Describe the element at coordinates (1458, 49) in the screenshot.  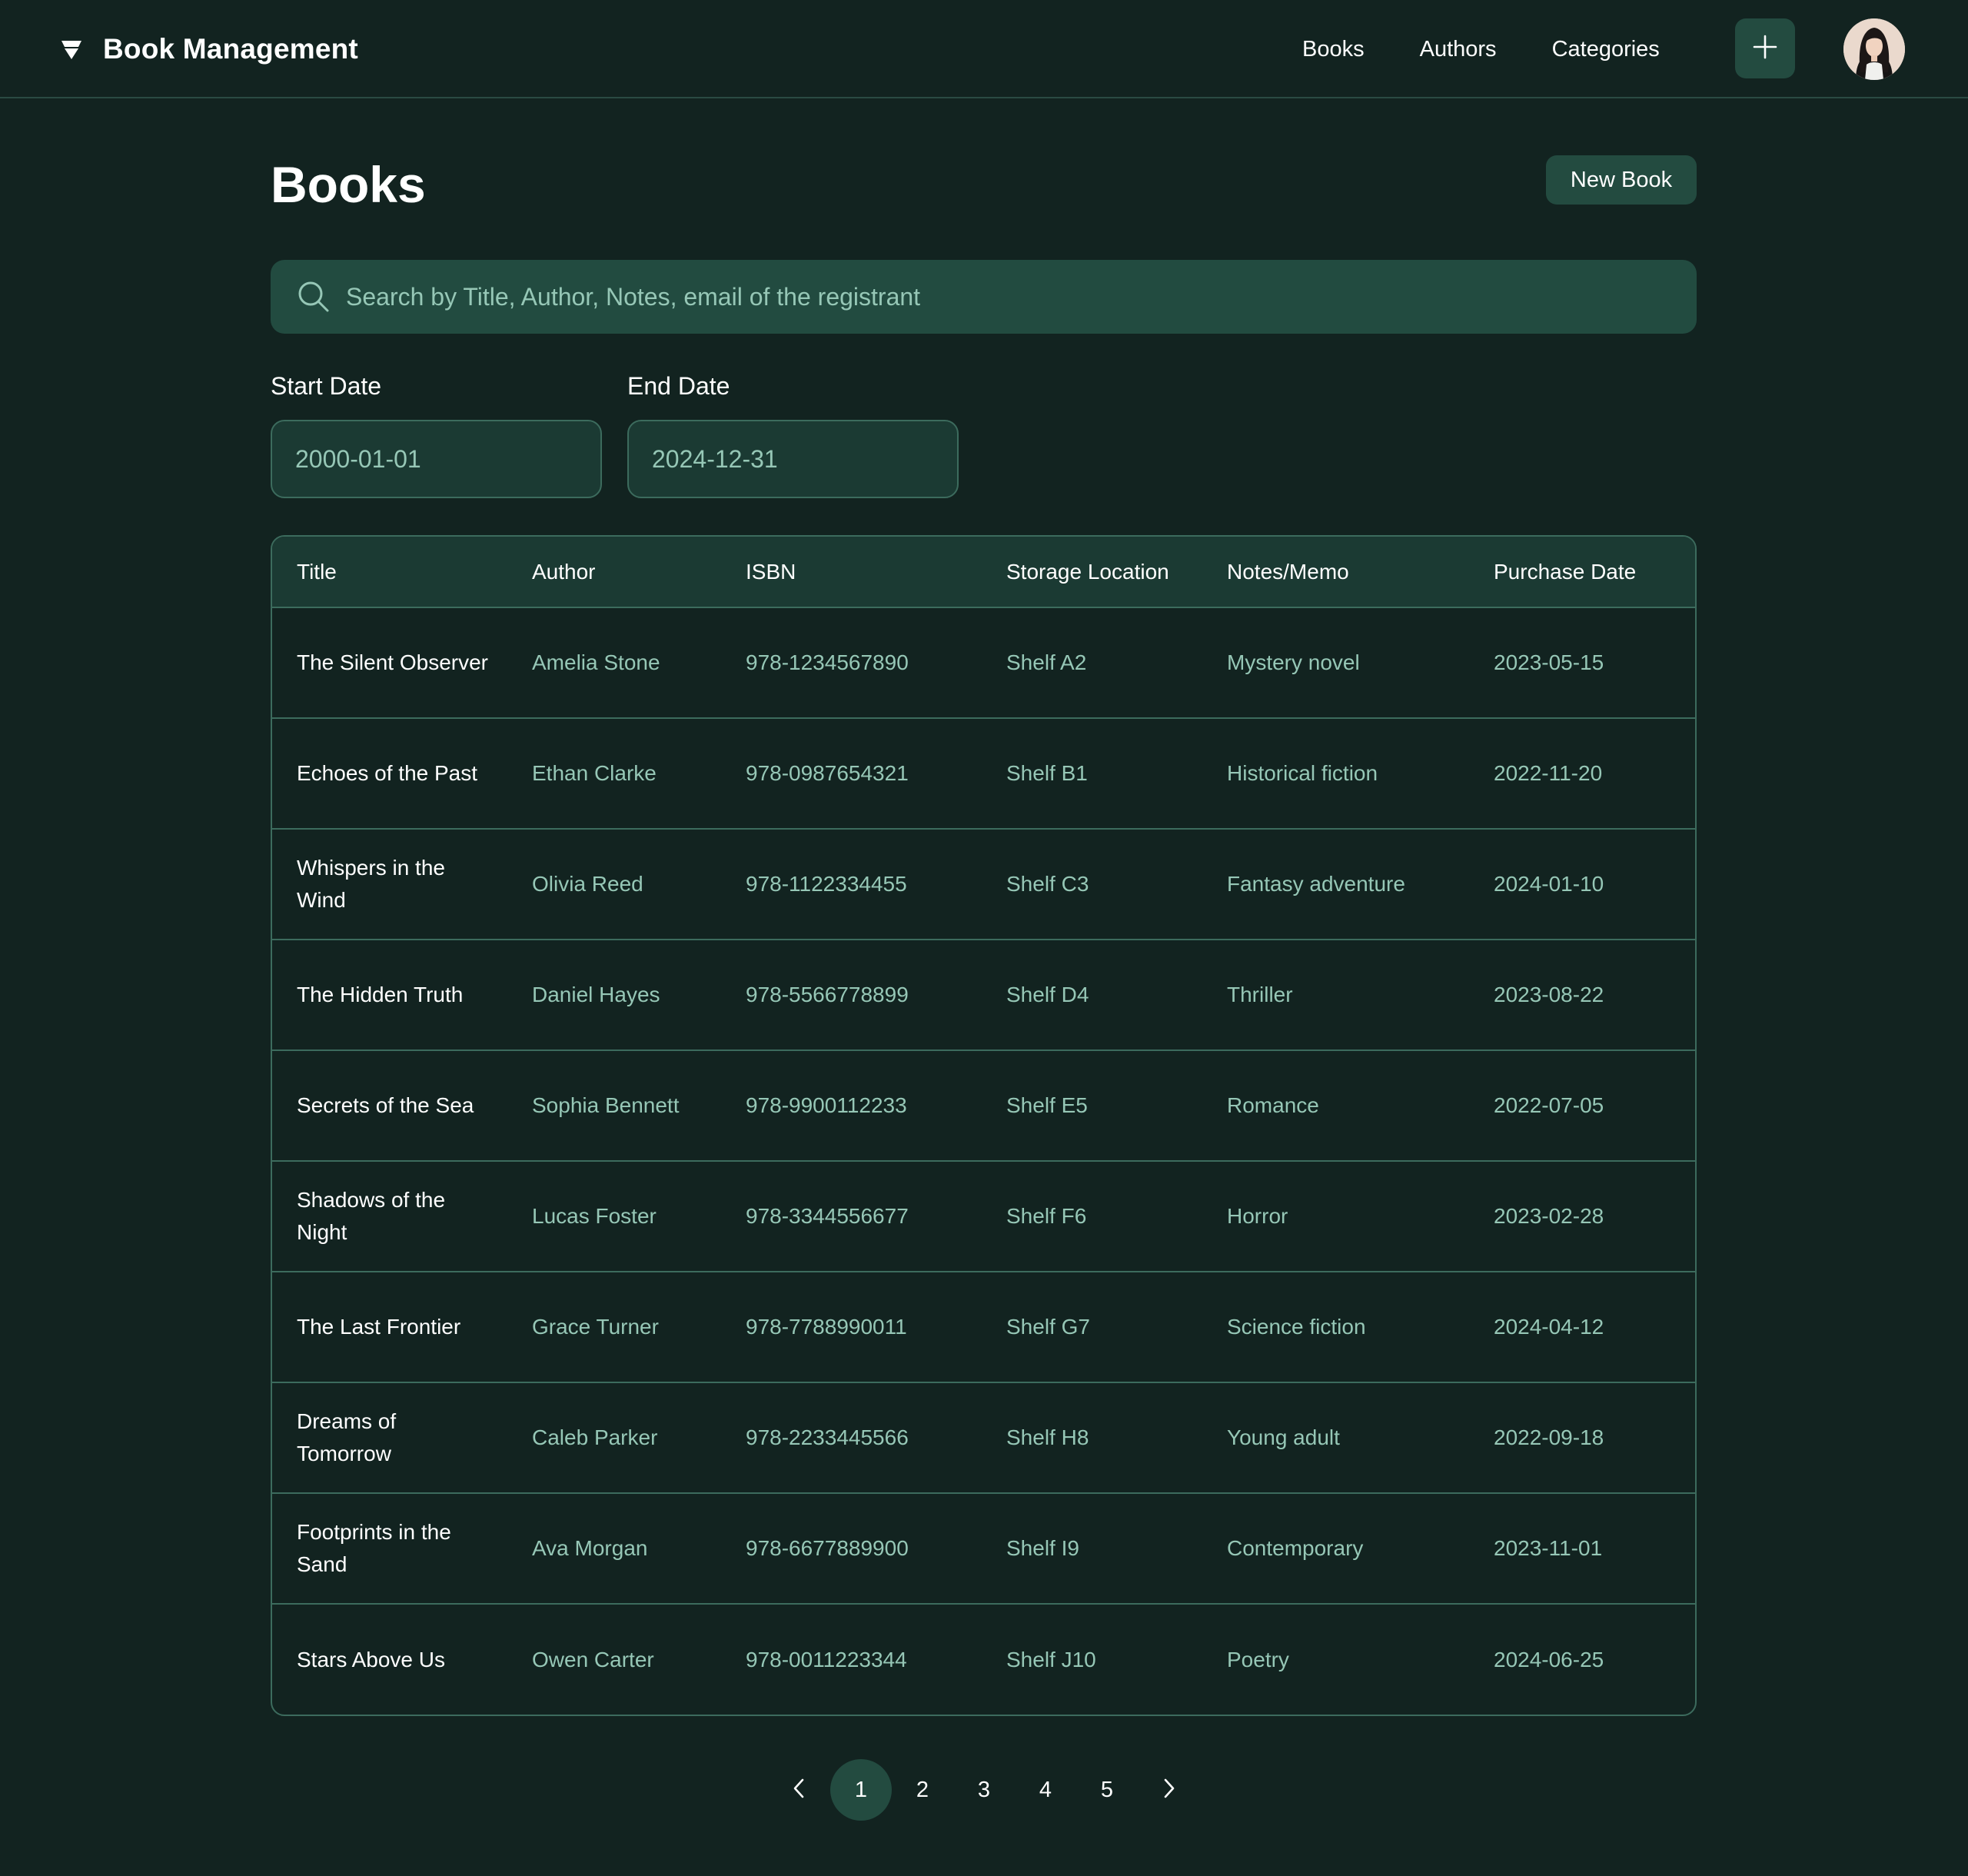
I see `nav-item-authors: Authors` at that location.